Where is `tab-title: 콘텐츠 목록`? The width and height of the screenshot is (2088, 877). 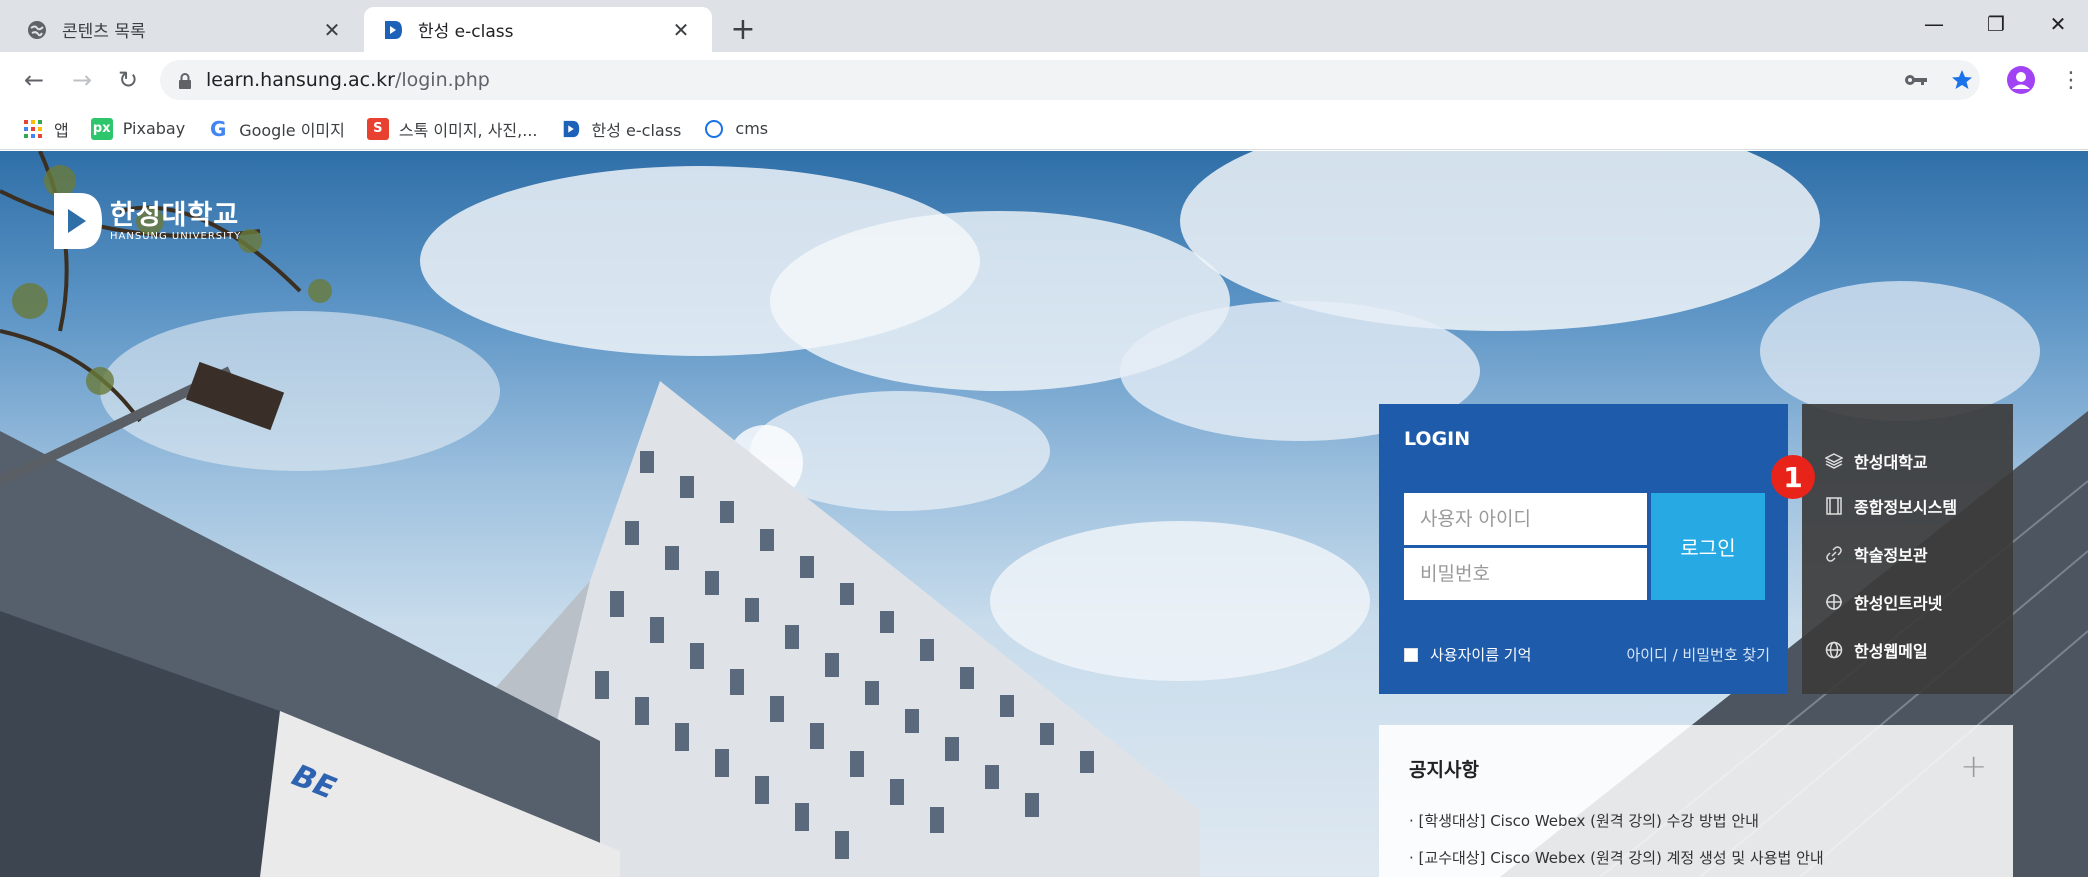 tab-title: 콘텐츠 목록 is located at coordinates (104, 32).